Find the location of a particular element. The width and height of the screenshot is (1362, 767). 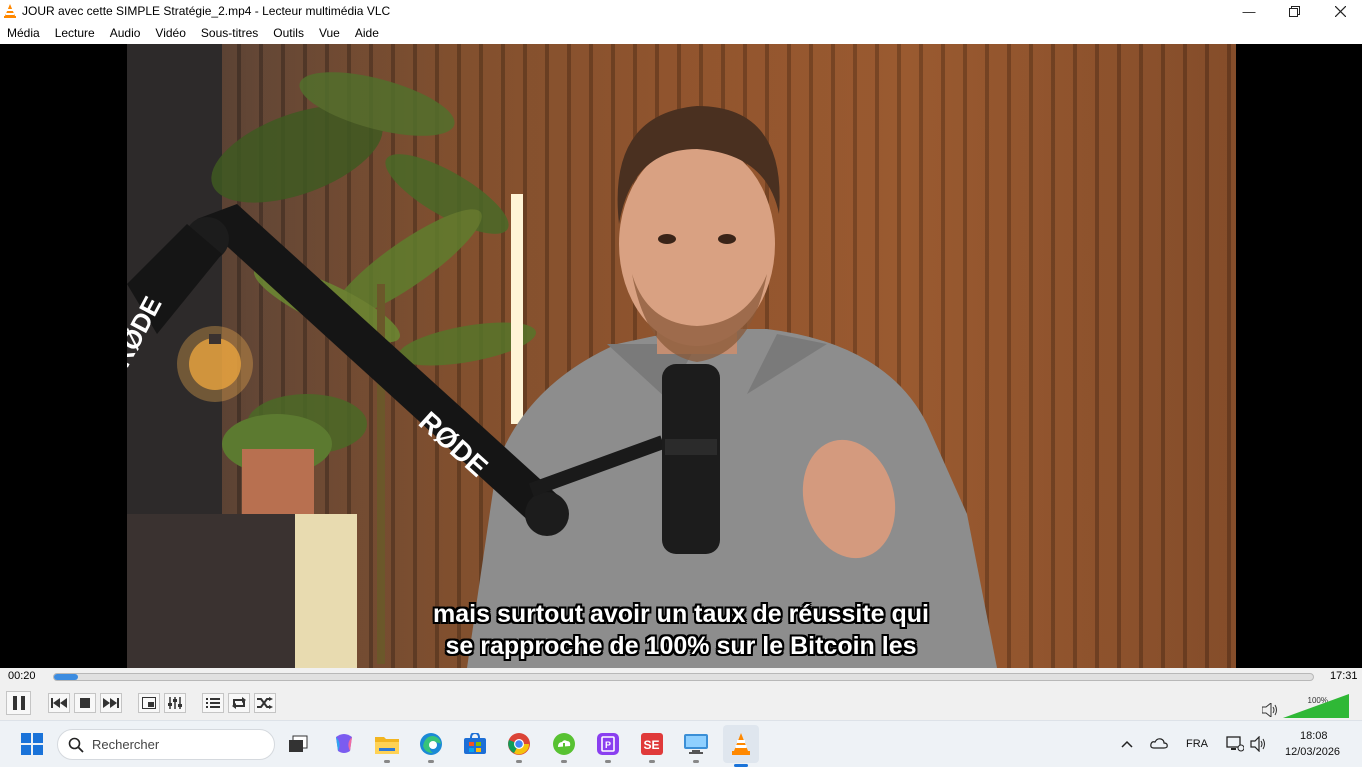

task-view-button is located at coordinates (298, 744).